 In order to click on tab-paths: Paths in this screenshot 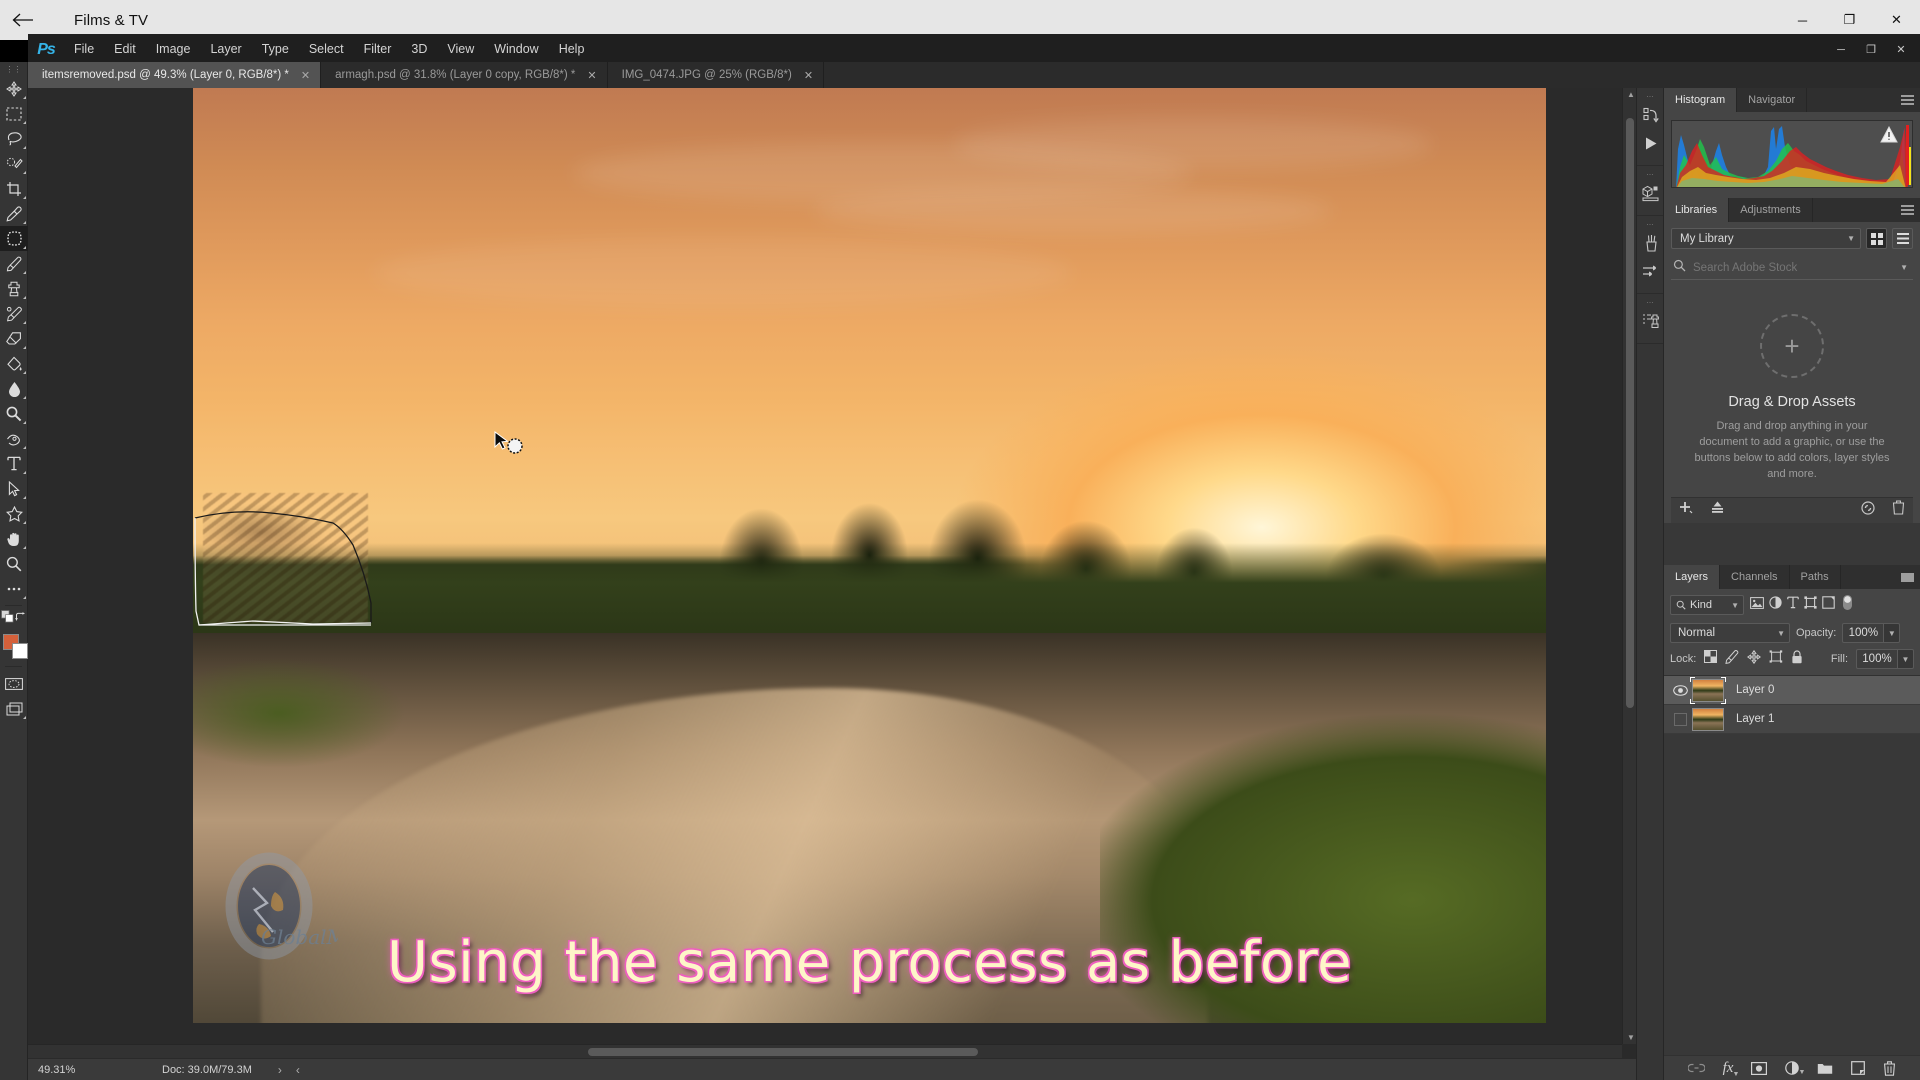, I will do `click(1815, 577)`.